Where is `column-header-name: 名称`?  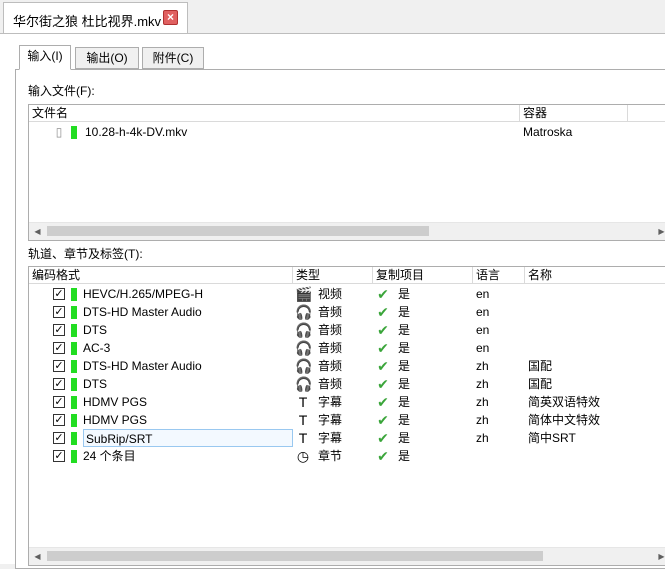 column-header-name: 名称 is located at coordinates (595, 275).